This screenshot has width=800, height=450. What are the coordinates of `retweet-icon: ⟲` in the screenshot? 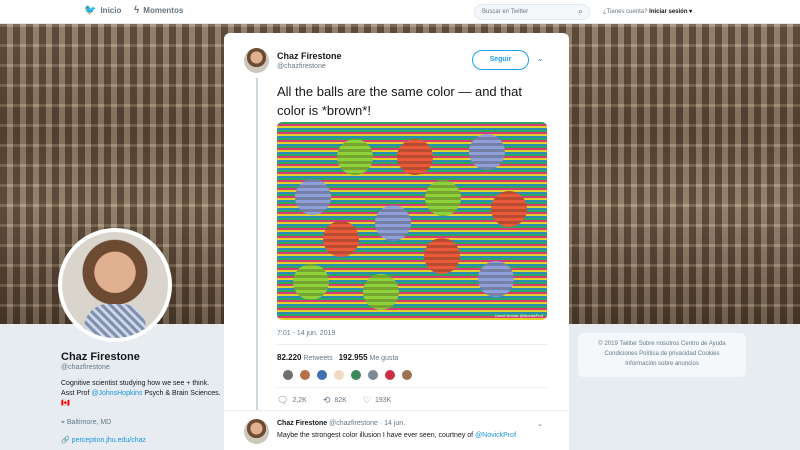 It's located at (326, 400).